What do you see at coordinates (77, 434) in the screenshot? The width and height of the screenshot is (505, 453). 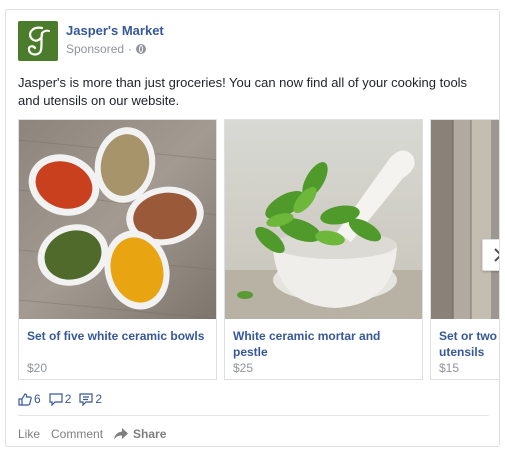 I see `comment-button: Comment` at bounding box center [77, 434].